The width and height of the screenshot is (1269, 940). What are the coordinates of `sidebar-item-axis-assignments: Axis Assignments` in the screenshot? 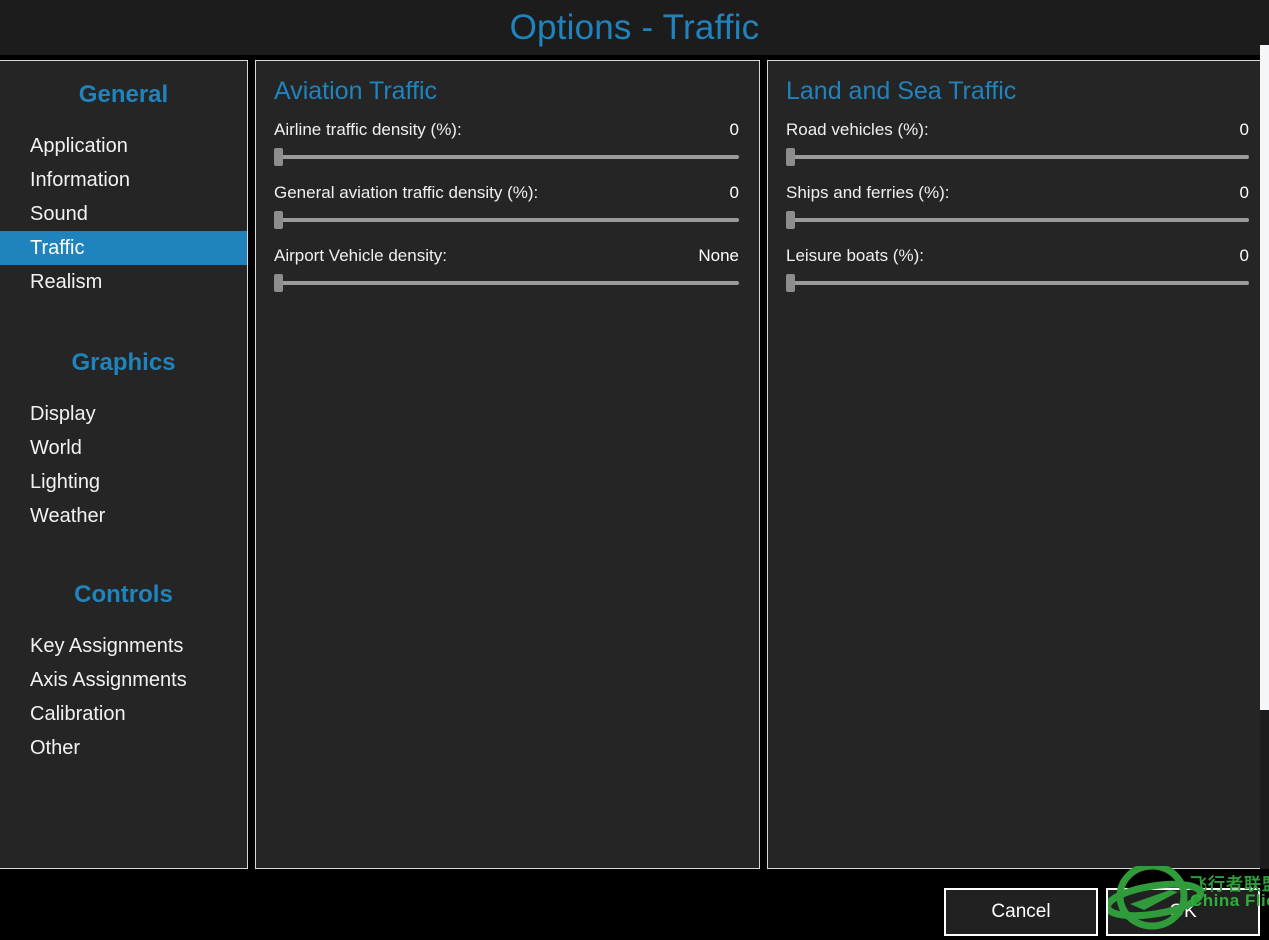 It's located at (123, 680).